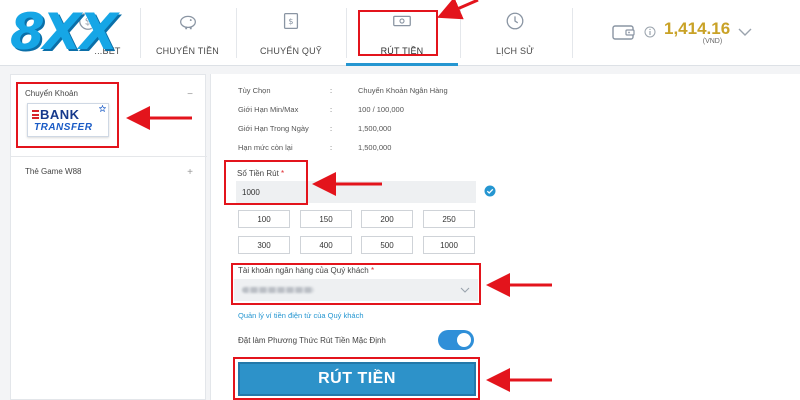 This screenshot has width=800, height=400. I want to click on bank-account-label: Tài khoản ngân hàng của Quý khách *, so click(306, 270).